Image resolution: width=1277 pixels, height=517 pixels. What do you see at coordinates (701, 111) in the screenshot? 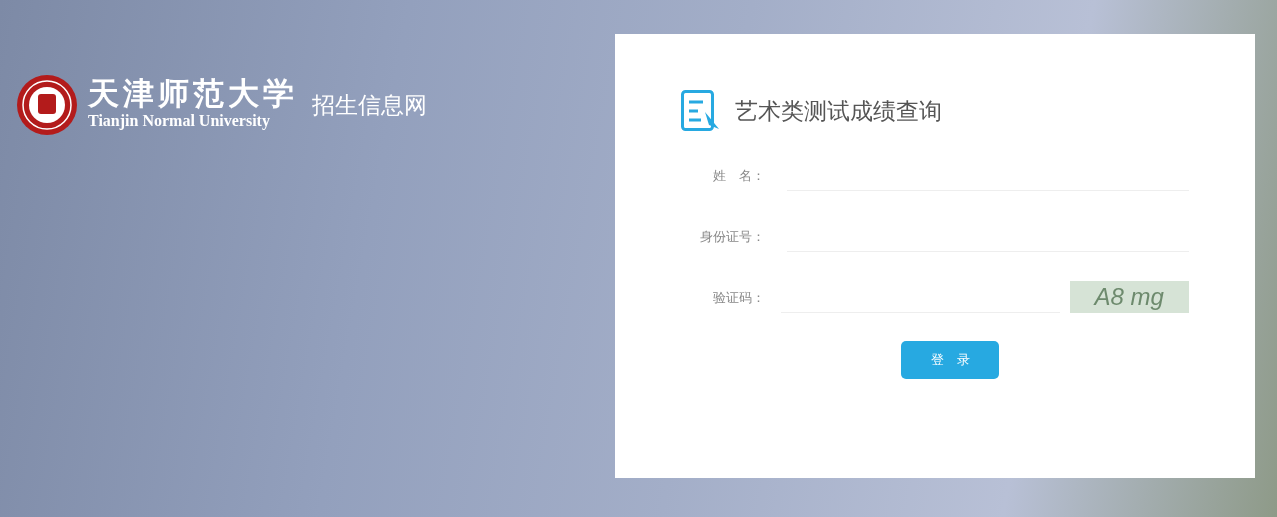
I see `document-edit-icon` at bounding box center [701, 111].